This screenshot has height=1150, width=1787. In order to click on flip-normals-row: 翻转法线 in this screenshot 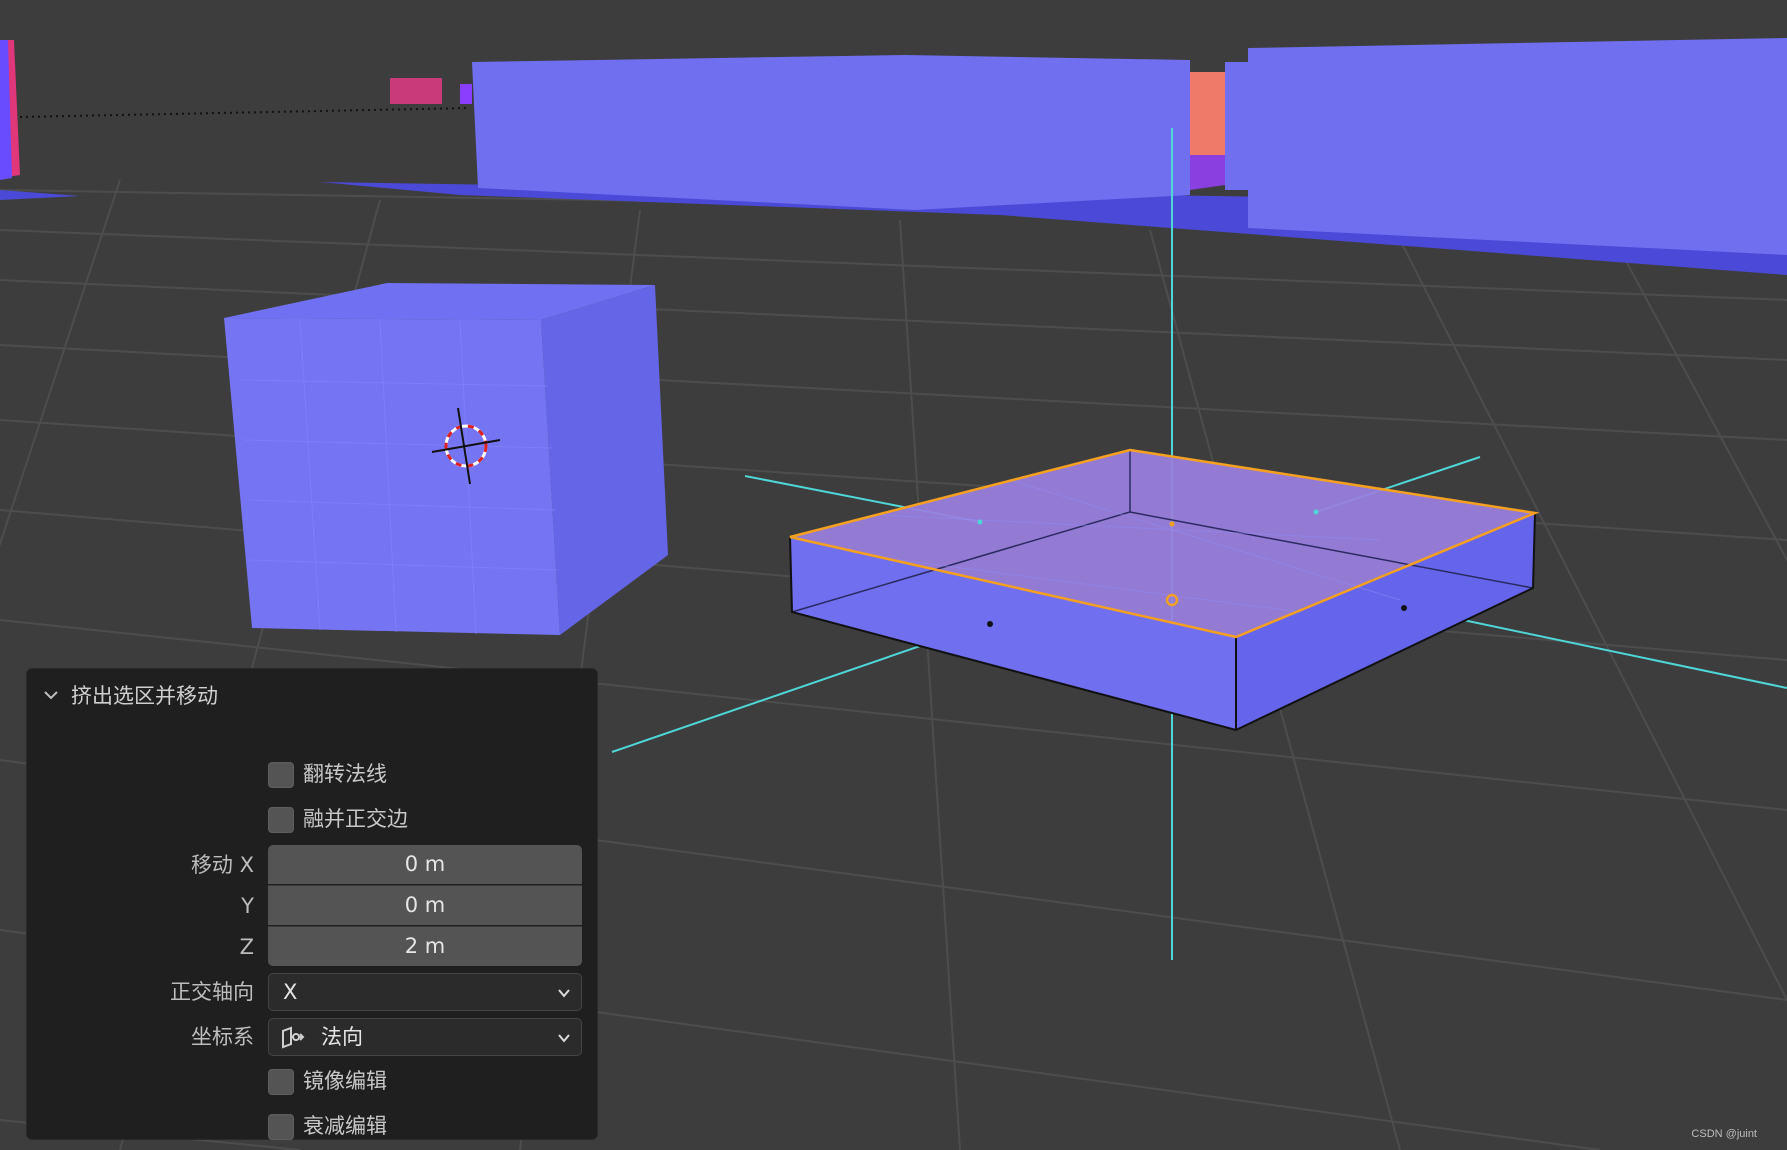, I will do `click(313, 774)`.